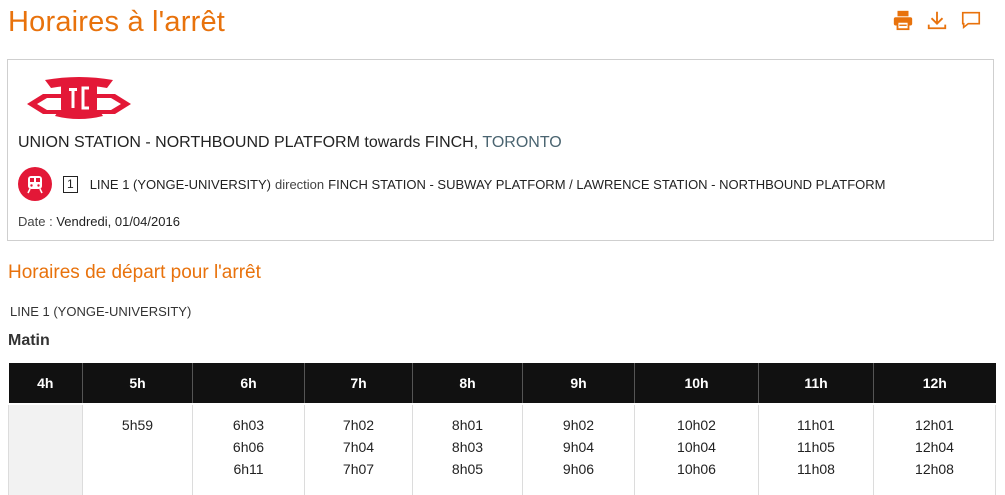 The height and width of the screenshot is (495, 1005). What do you see at coordinates (79, 98) in the screenshot?
I see `ttc-logo` at bounding box center [79, 98].